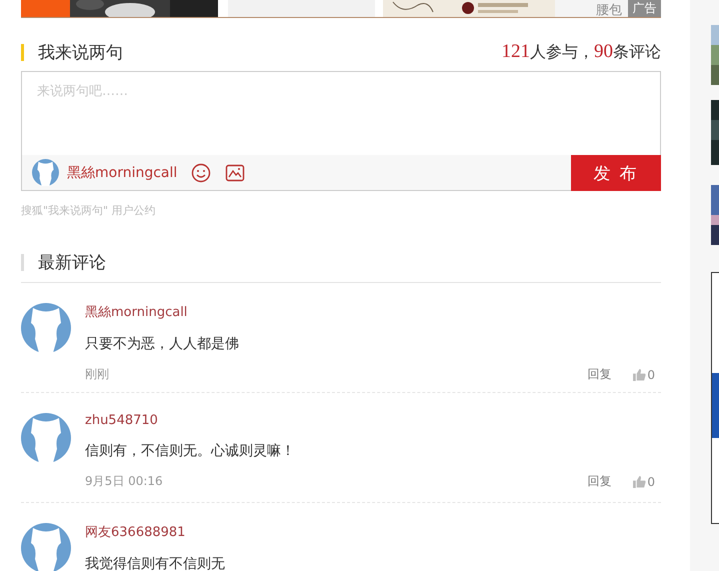 This screenshot has height=571, width=719. I want to click on comment-time: 9月5日 00:16, so click(124, 481).